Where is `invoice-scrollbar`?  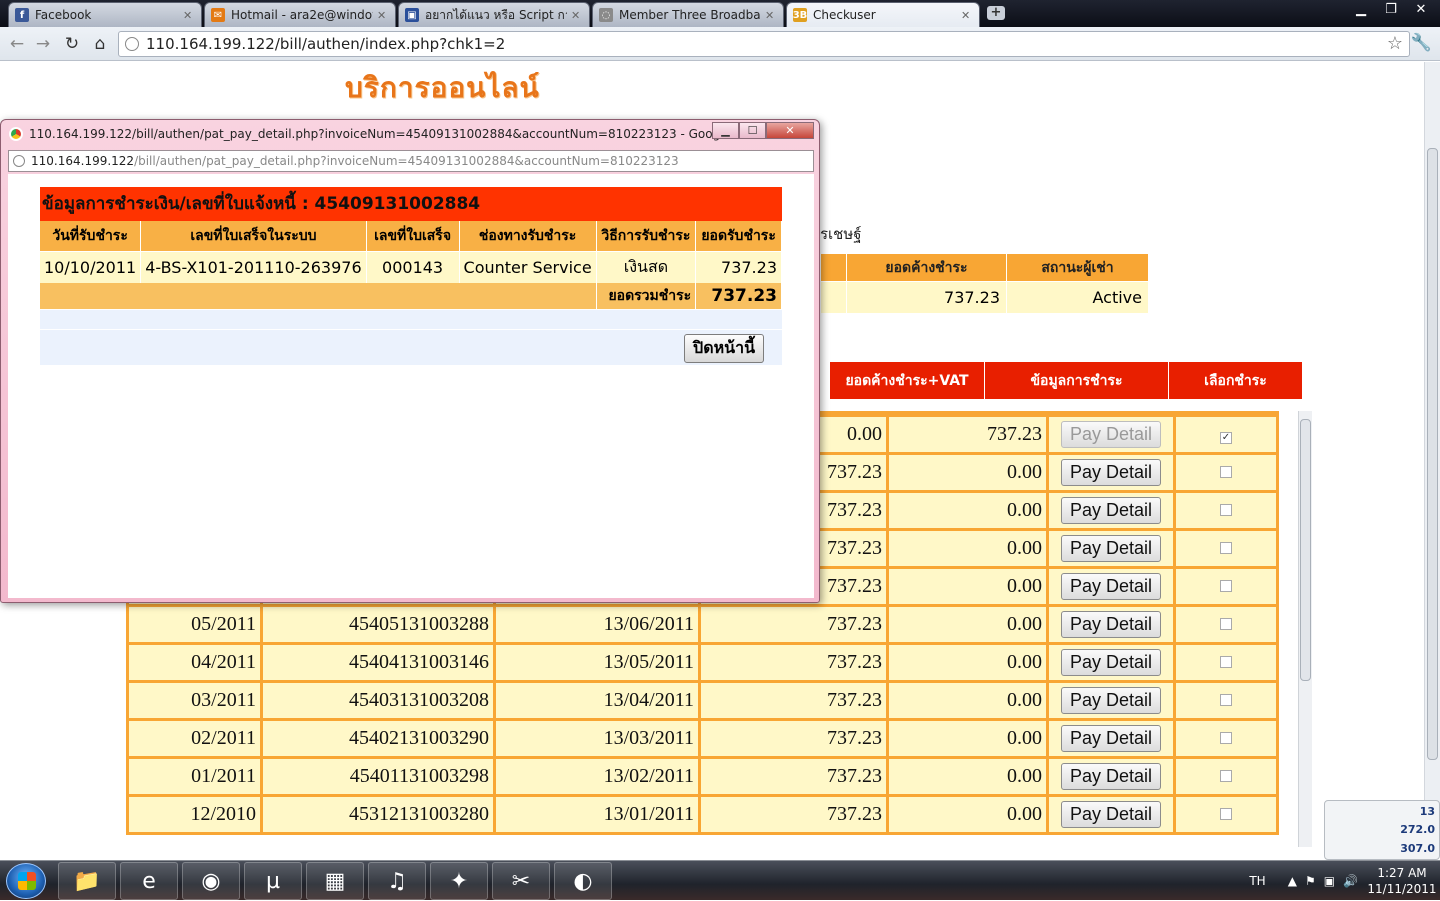
invoice-scrollbar is located at coordinates (1305, 629).